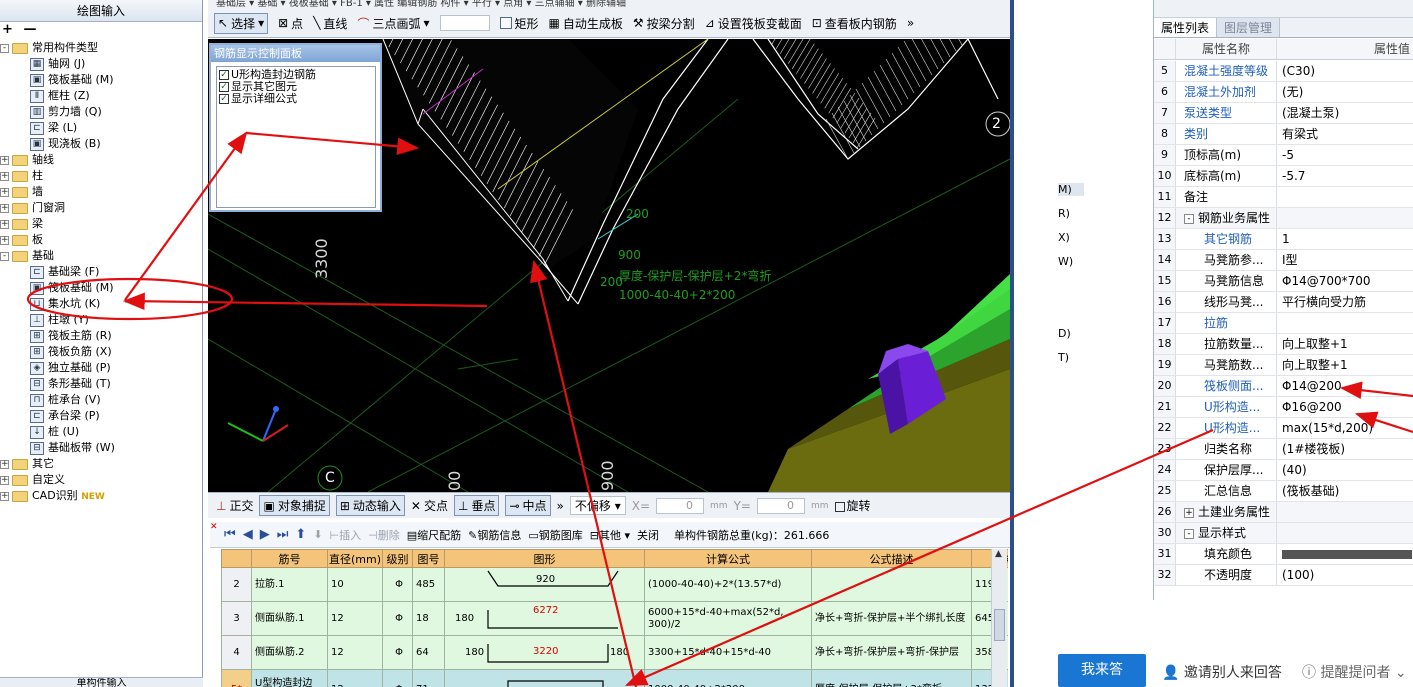  Describe the element at coordinates (1345, 407) in the screenshot. I see `property-value: Φ16@200` at that location.